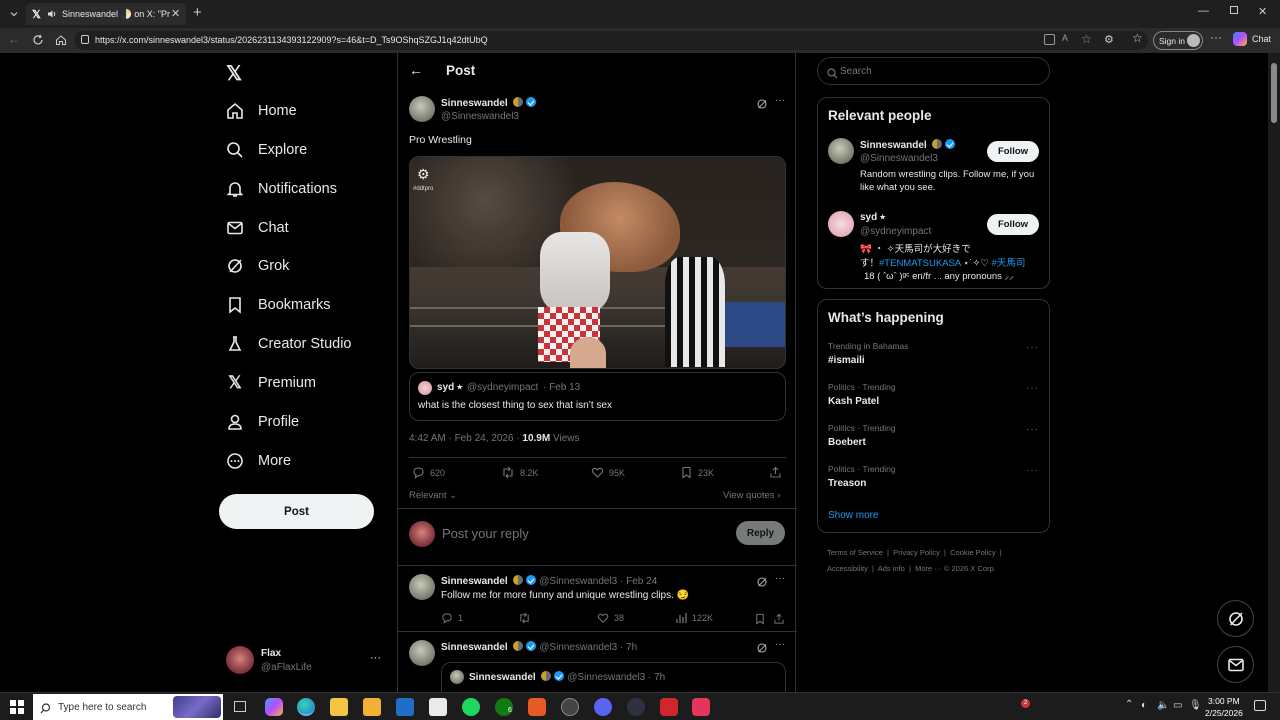  Describe the element at coordinates (891, 568) in the screenshot. I see `footer-link: Ads info` at that location.